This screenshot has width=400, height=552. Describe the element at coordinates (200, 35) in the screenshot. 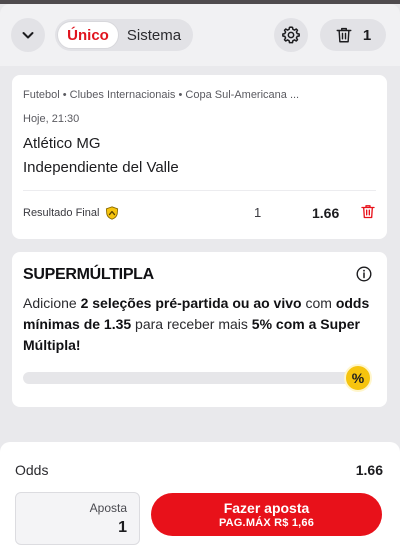

I see `betslip-header: Único Sistema 1` at that location.